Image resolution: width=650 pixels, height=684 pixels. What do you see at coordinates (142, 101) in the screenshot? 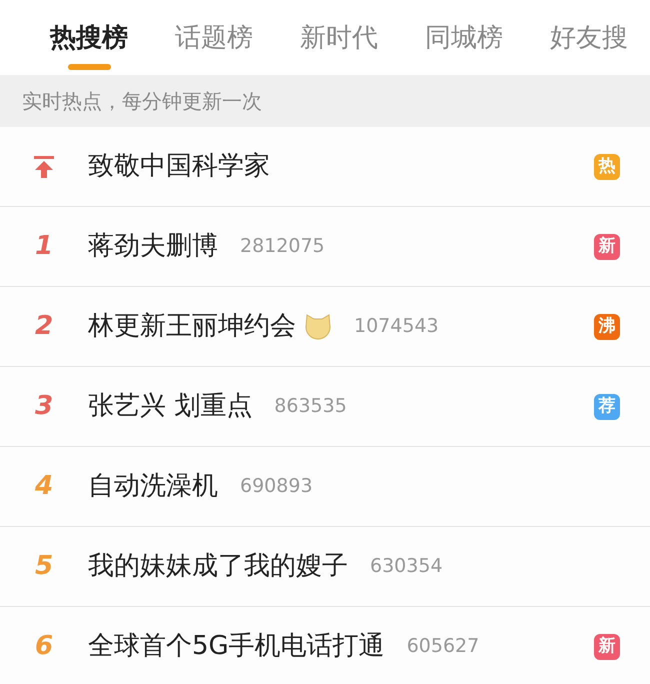
I see `notice-text: 实时热点，每分钟更新一次` at bounding box center [142, 101].